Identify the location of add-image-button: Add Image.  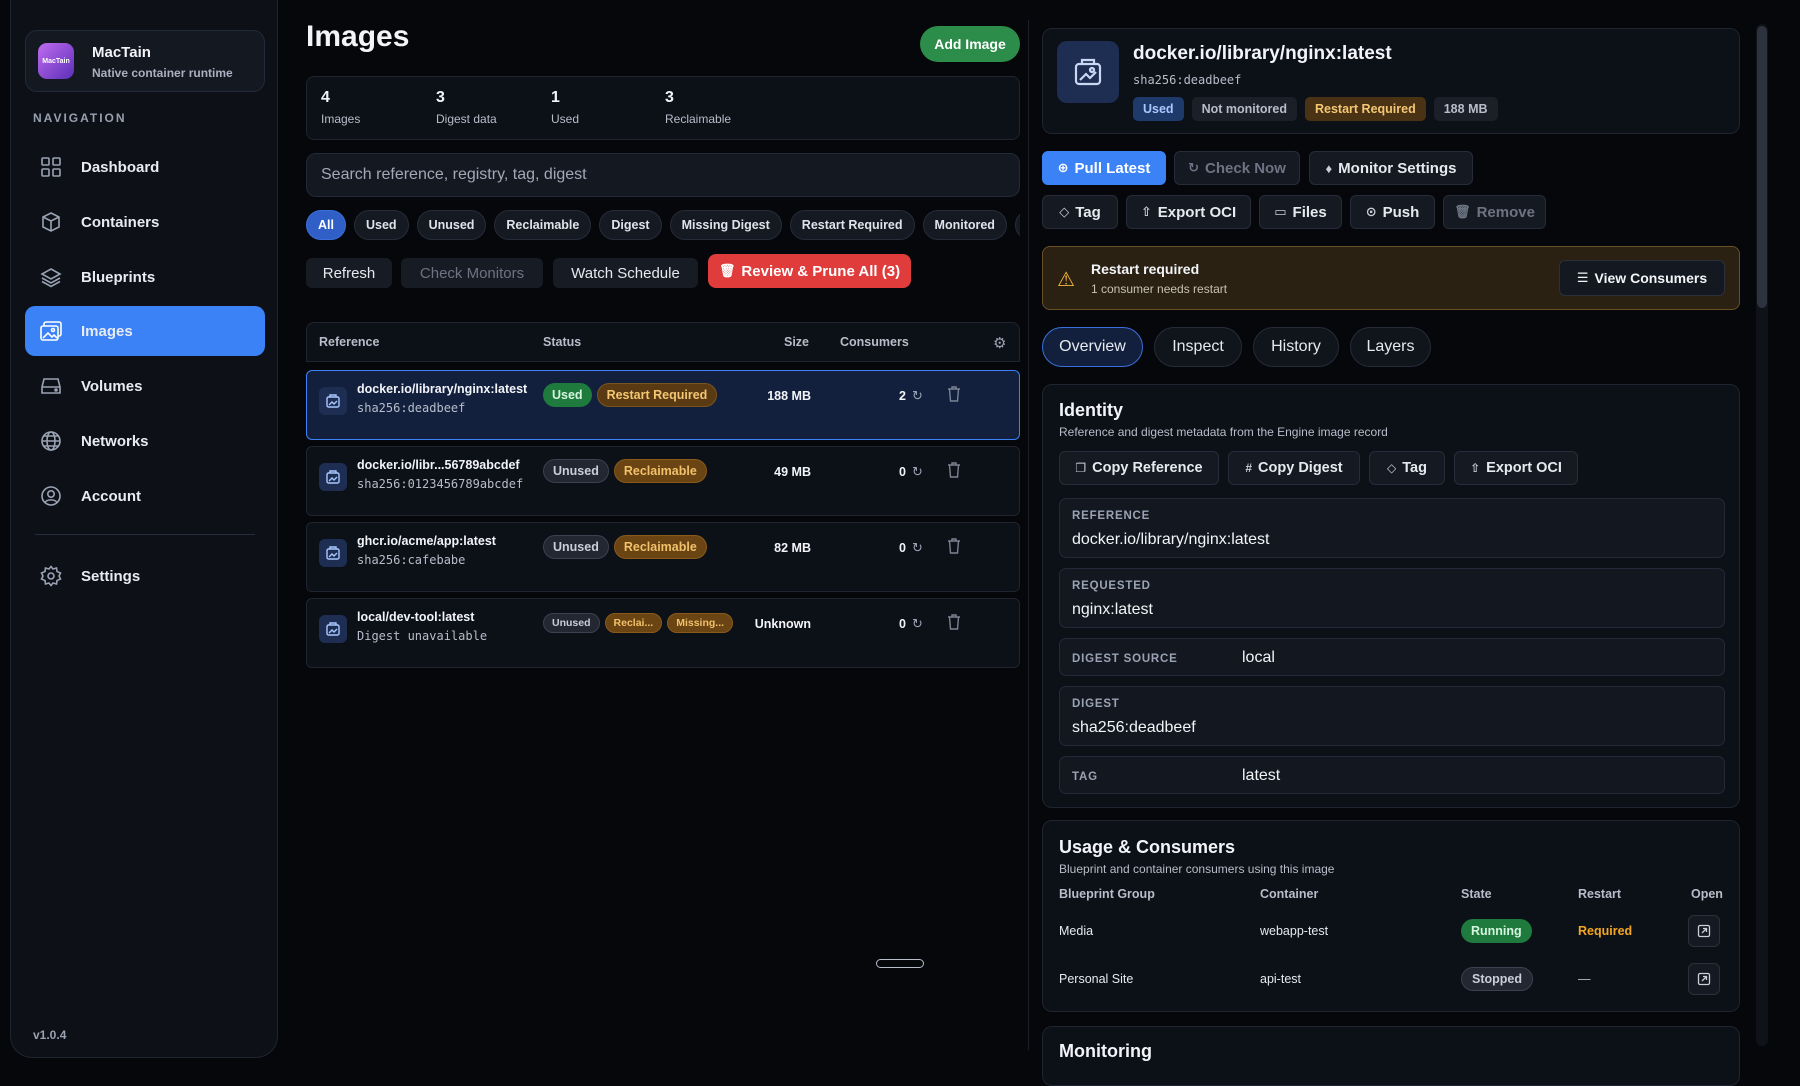
(970, 44).